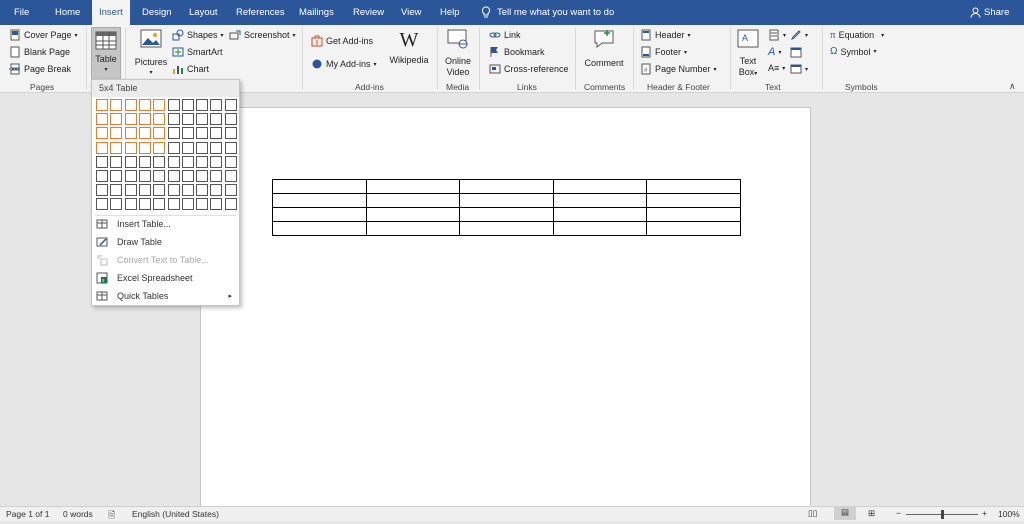 This screenshot has height=524, width=1024. Describe the element at coordinates (989, 12) in the screenshot. I see `share-button: Share` at that location.